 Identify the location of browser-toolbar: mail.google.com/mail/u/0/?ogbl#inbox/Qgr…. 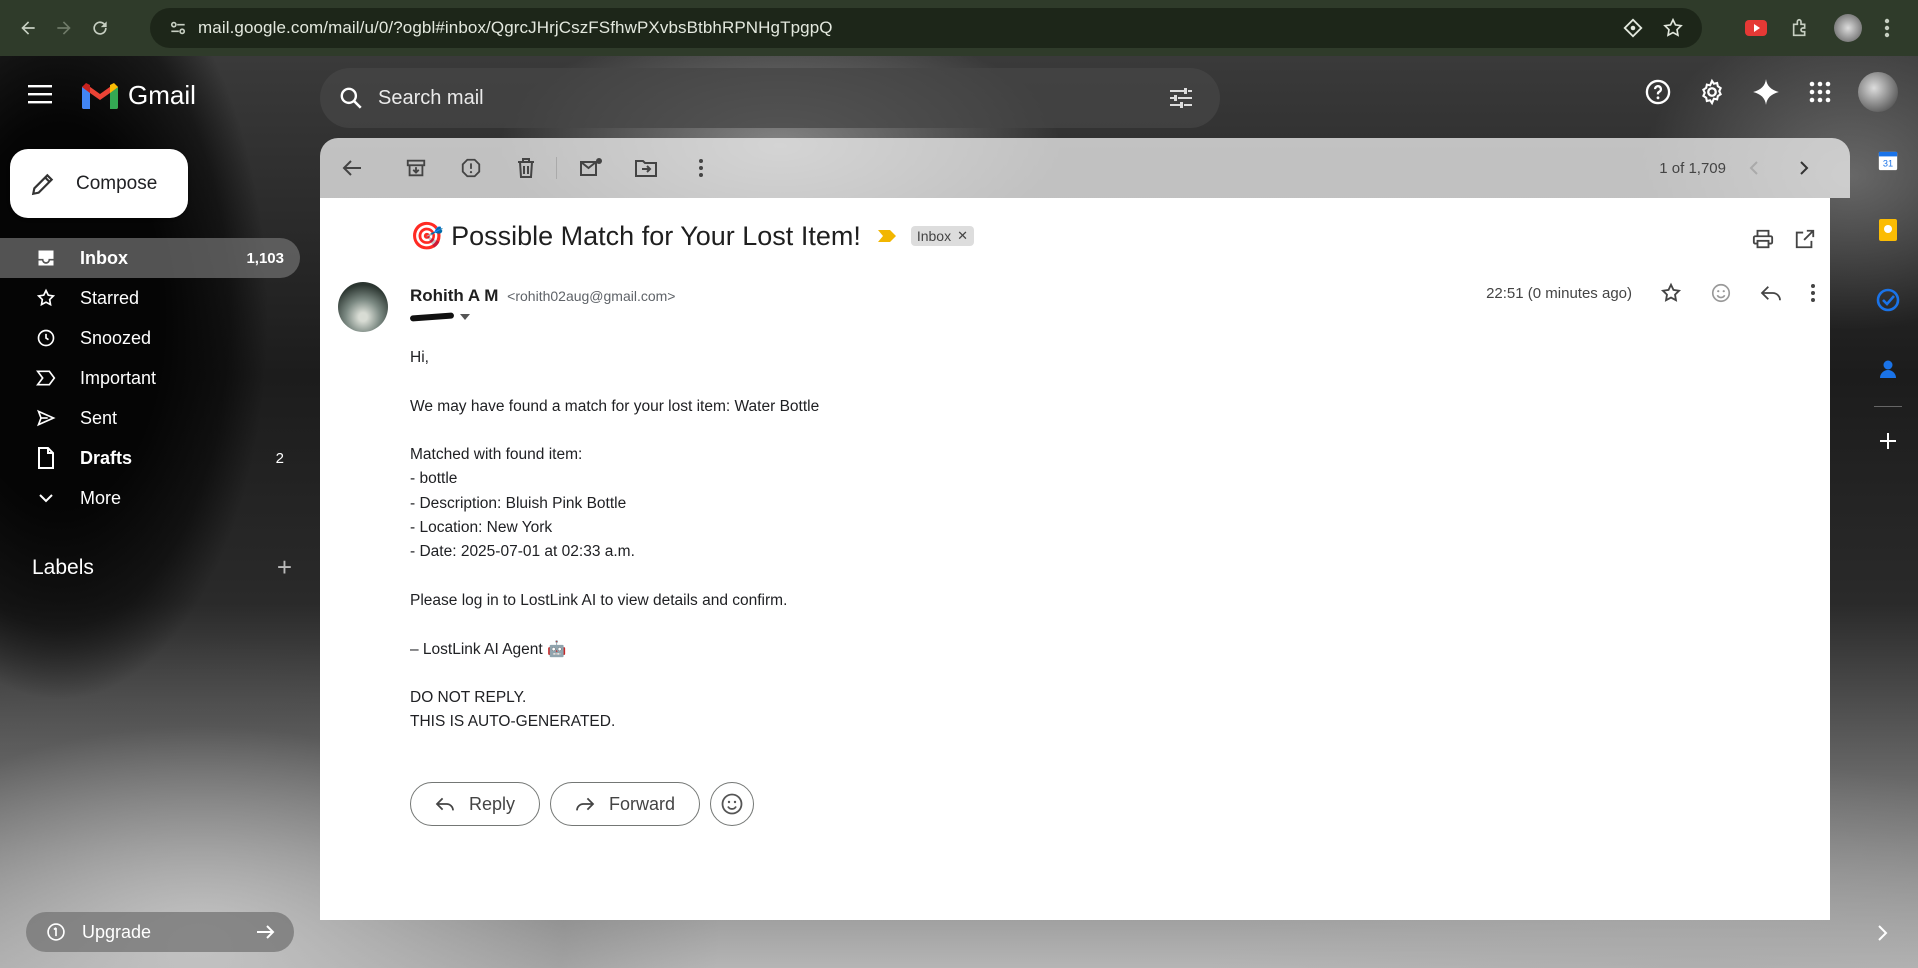
(959, 28).